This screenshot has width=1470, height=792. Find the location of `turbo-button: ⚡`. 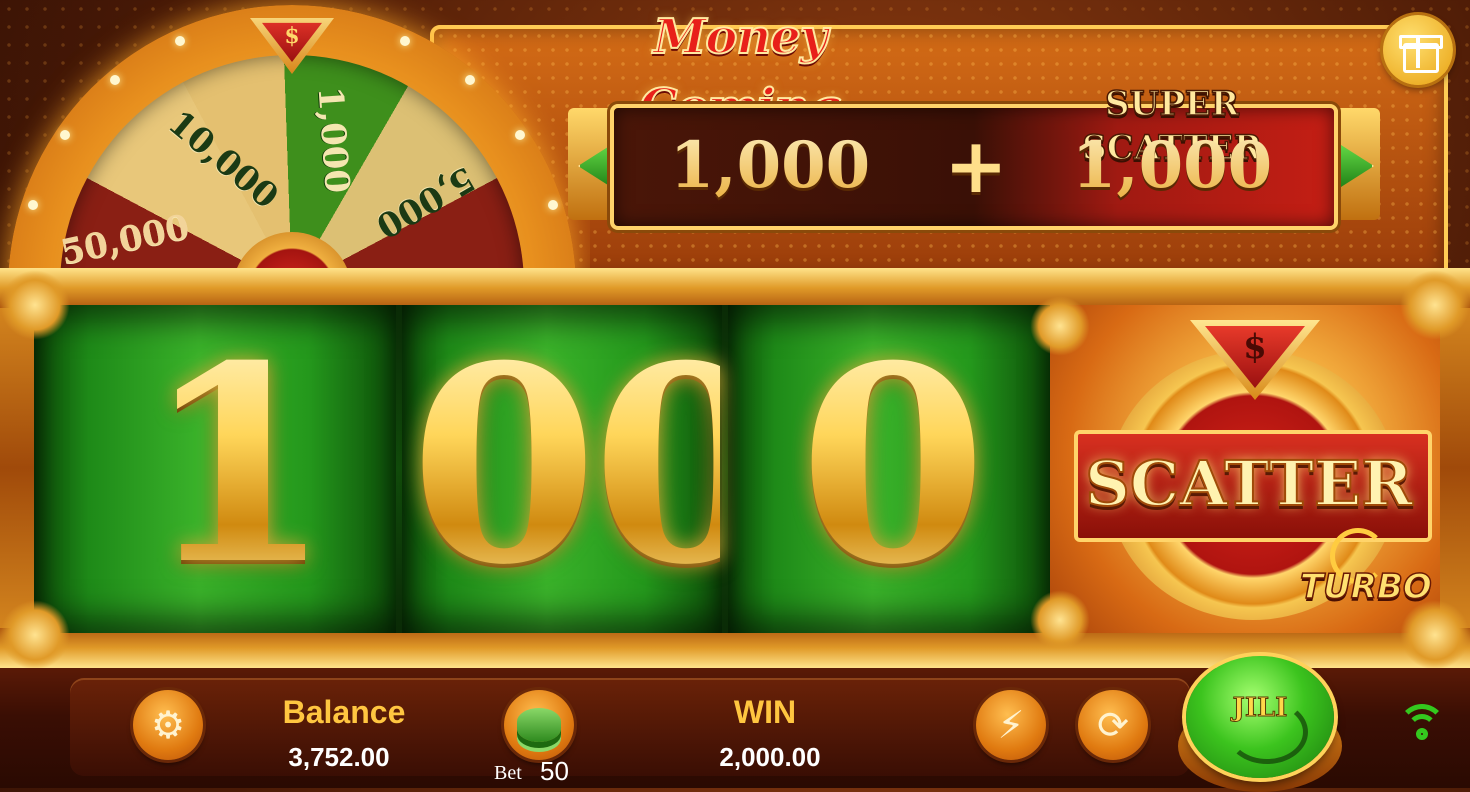

turbo-button: ⚡ is located at coordinates (1011, 725).